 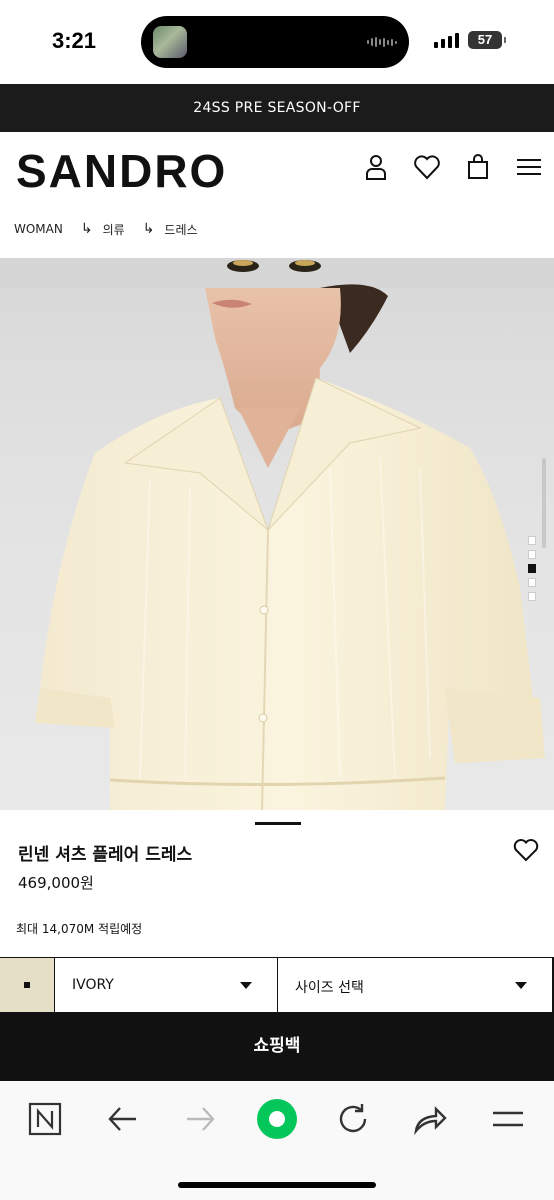 I want to click on dynamic-island, so click(x=275, y=42).